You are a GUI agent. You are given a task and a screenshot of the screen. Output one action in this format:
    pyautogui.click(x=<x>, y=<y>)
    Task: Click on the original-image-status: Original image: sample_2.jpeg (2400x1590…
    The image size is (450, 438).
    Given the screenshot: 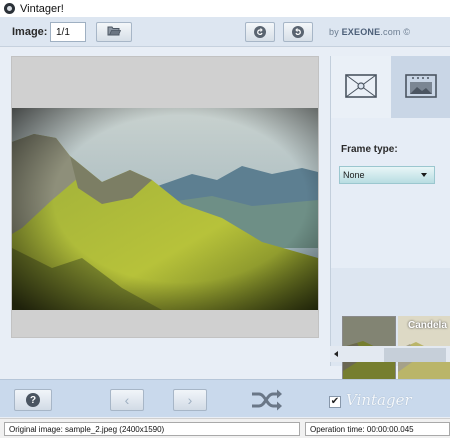 What is the action you would take?
    pyautogui.click(x=152, y=429)
    